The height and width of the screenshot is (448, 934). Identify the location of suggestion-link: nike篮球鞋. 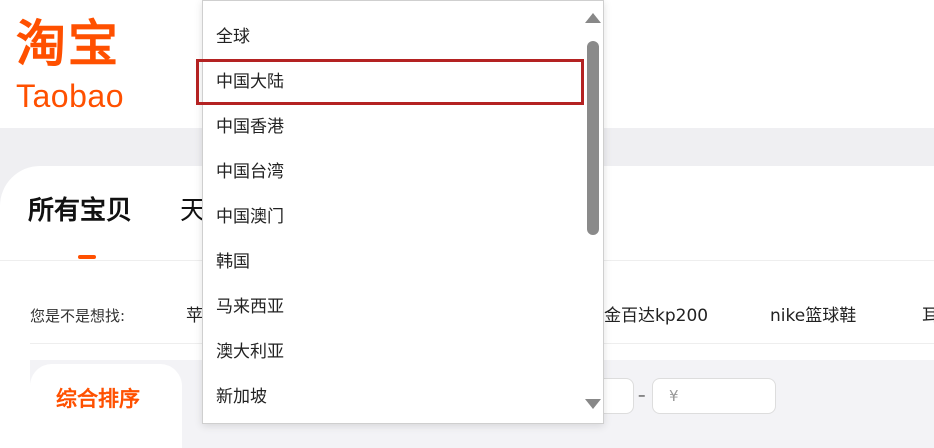
(813, 316).